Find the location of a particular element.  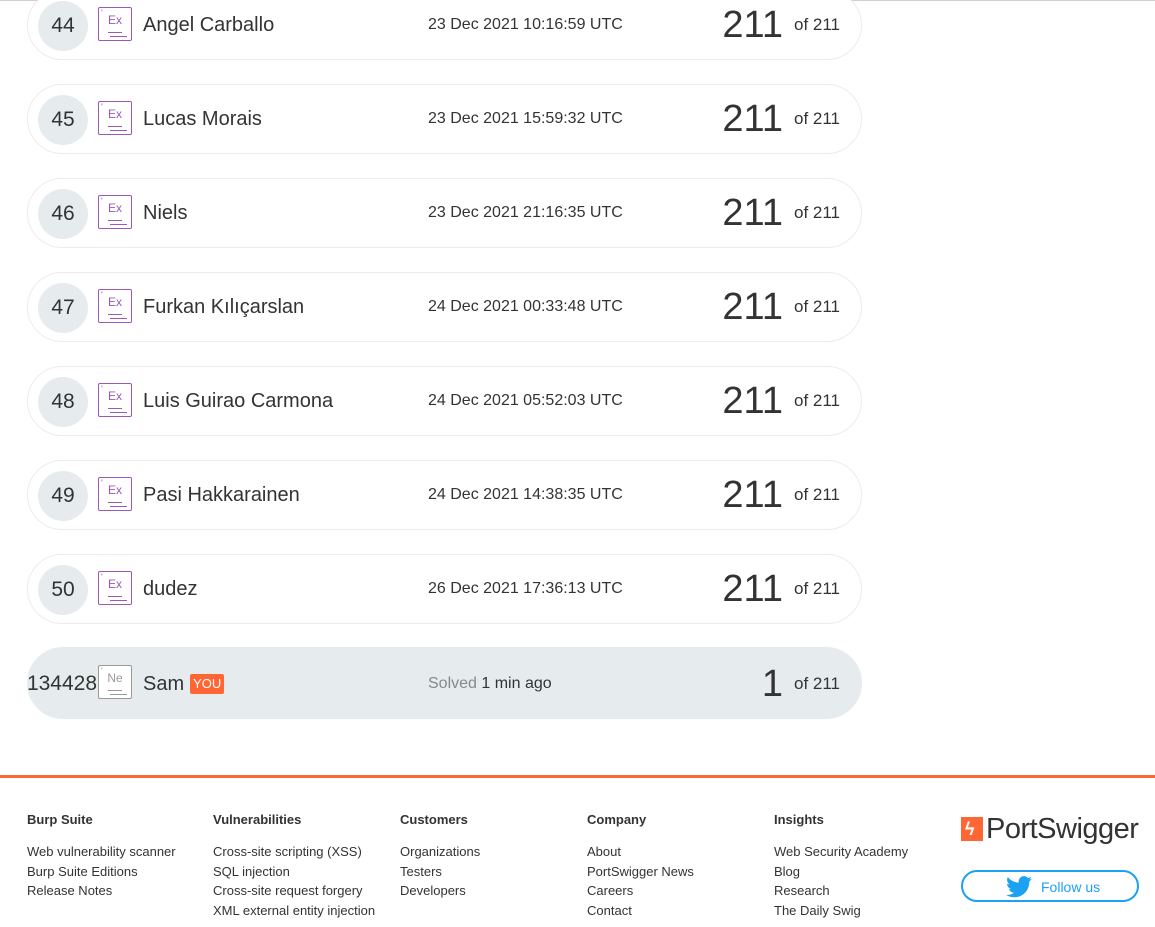

follow-us-label: Follow us is located at coordinates (1071, 887).